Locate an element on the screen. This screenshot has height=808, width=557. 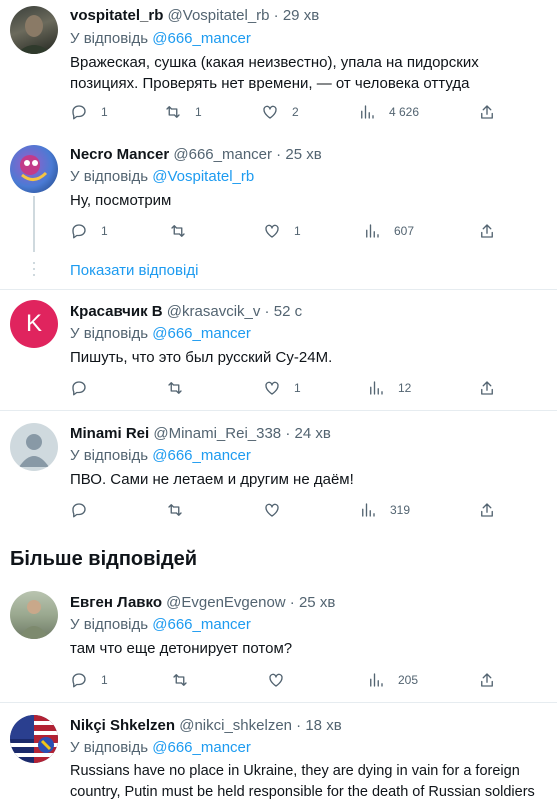
author-name: Necro Mancer is located at coordinates (119, 154).